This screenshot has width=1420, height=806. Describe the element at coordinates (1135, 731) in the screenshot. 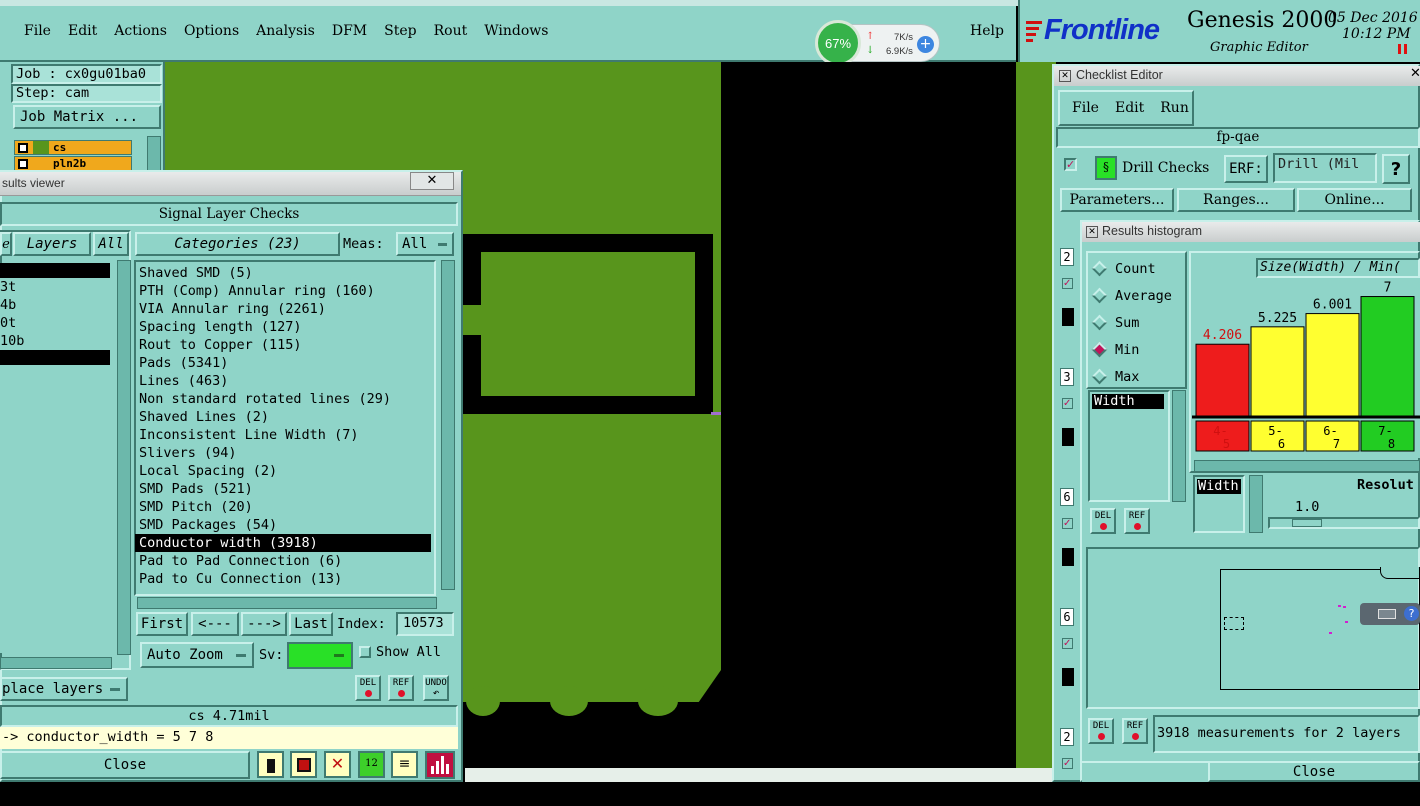

I see `preview-ref-button: REF` at that location.